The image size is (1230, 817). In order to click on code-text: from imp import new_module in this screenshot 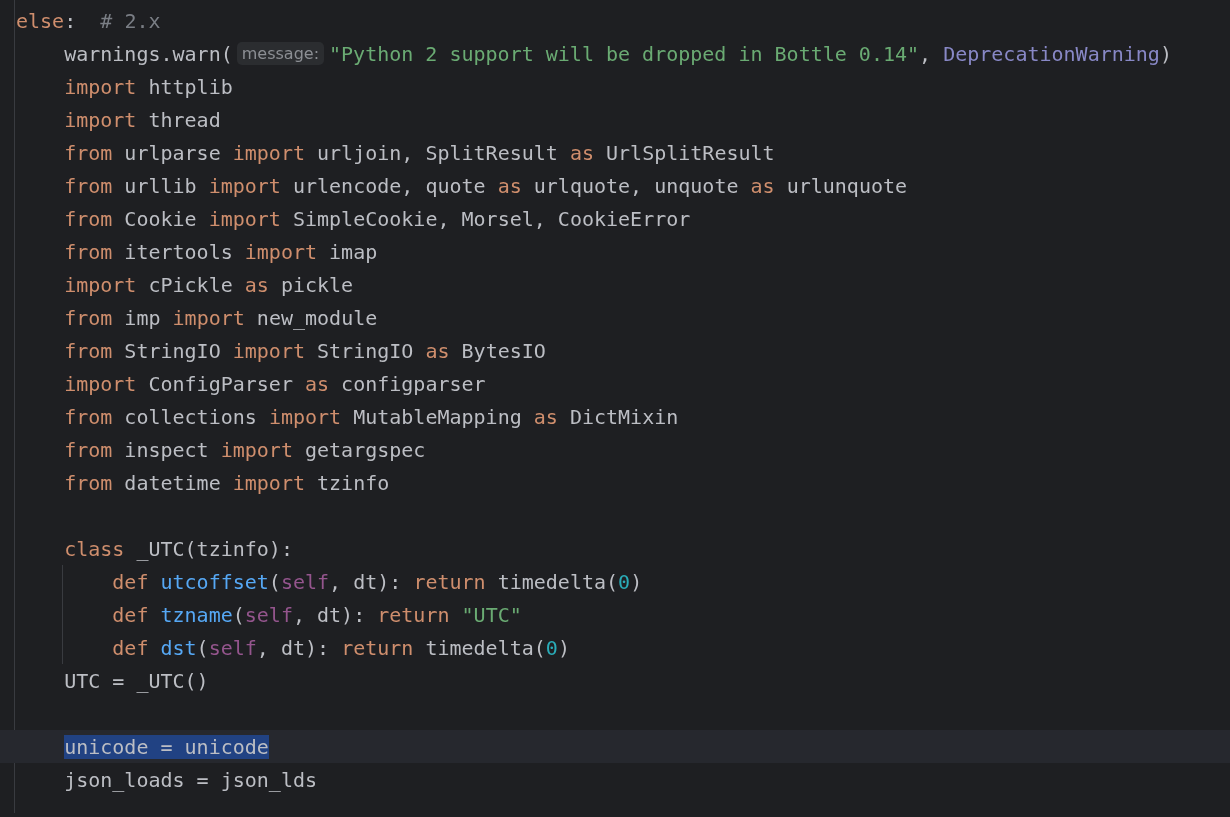, I will do `click(221, 317)`.